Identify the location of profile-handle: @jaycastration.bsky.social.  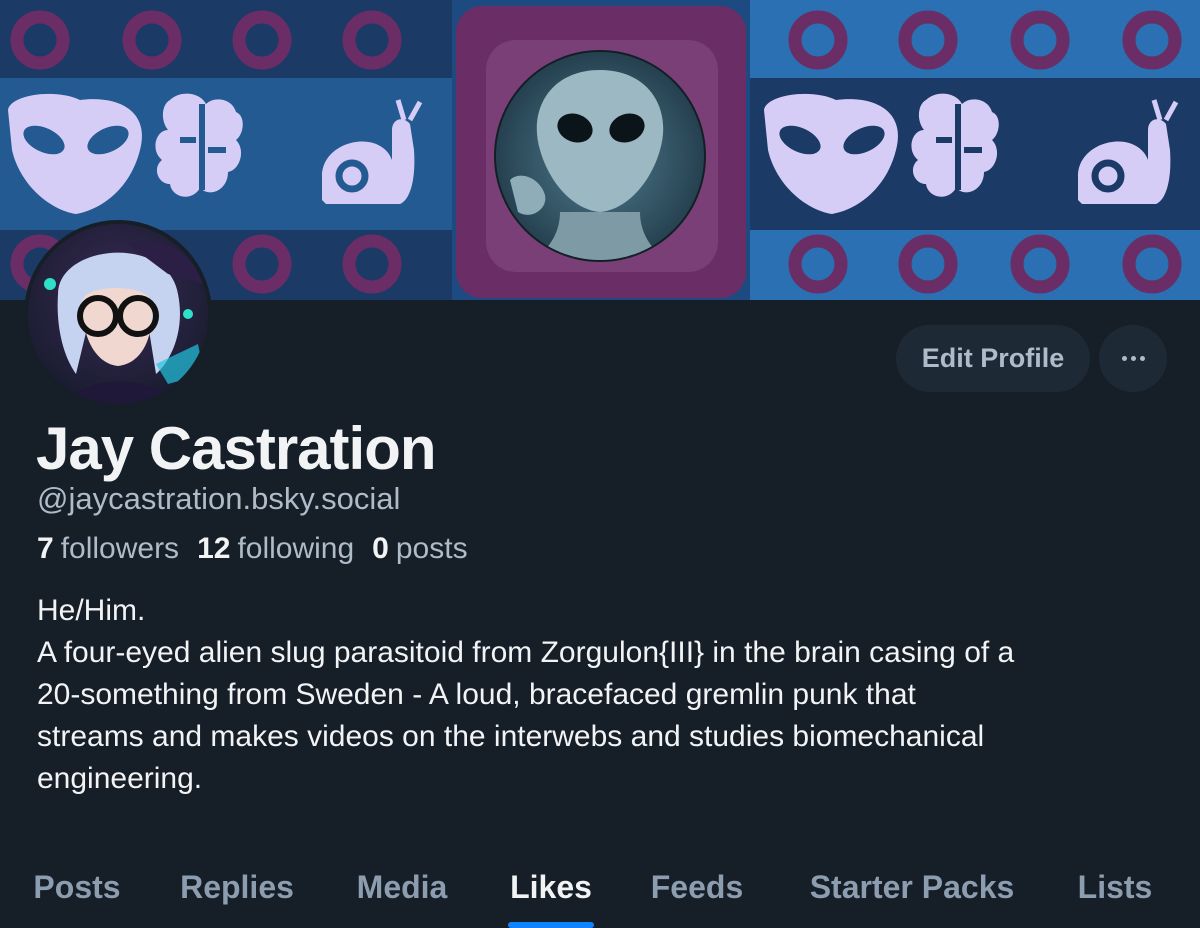
(219, 498).